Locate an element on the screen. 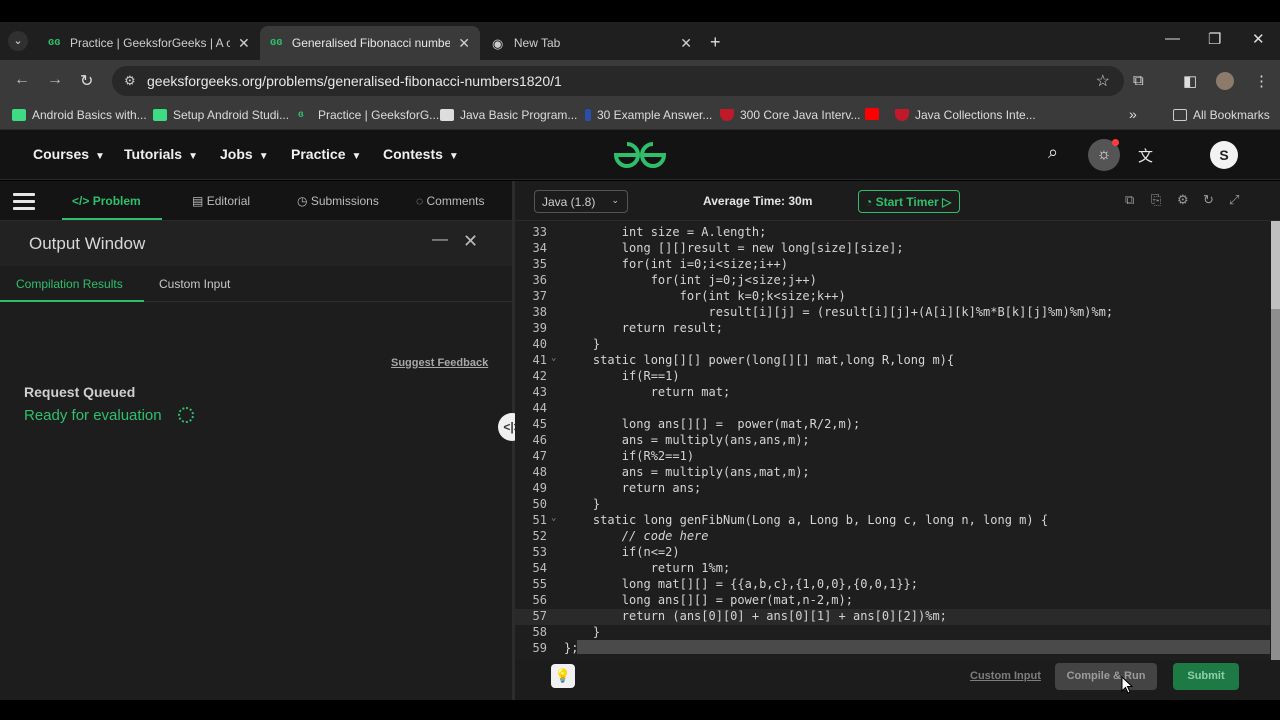 This screenshot has height=720, width=1280. start-timer-button: ◔ Start Timer ▷ is located at coordinates (909, 201).